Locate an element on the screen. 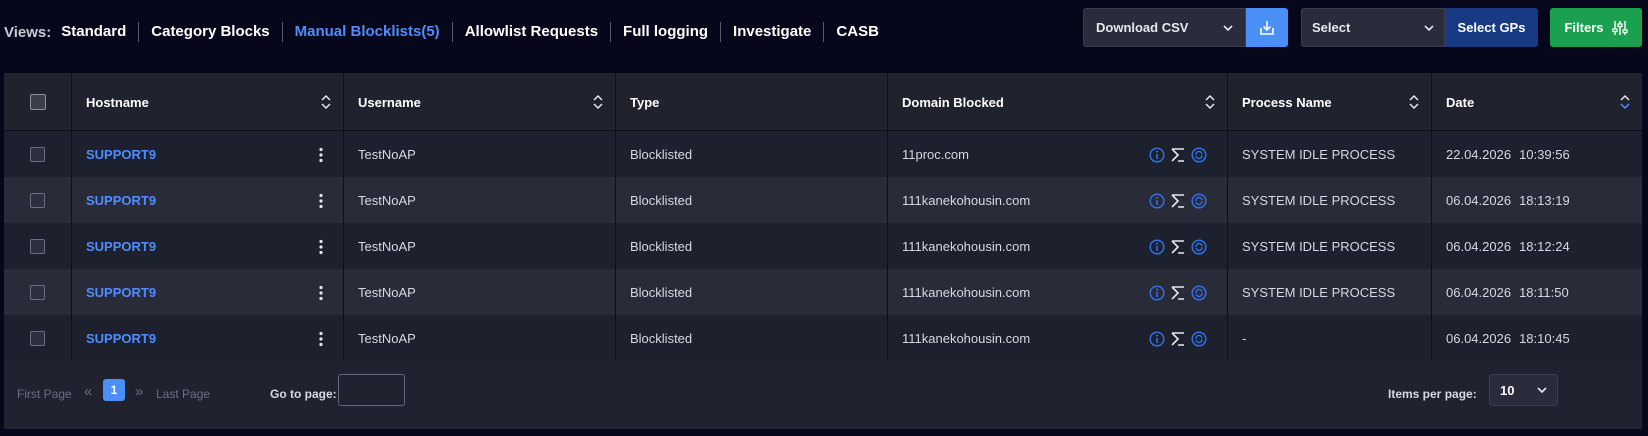 Image resolution: width=1648 pixels, height=436 pixels. download-format-select: Download CSV is located at coordinates (1164, 27).